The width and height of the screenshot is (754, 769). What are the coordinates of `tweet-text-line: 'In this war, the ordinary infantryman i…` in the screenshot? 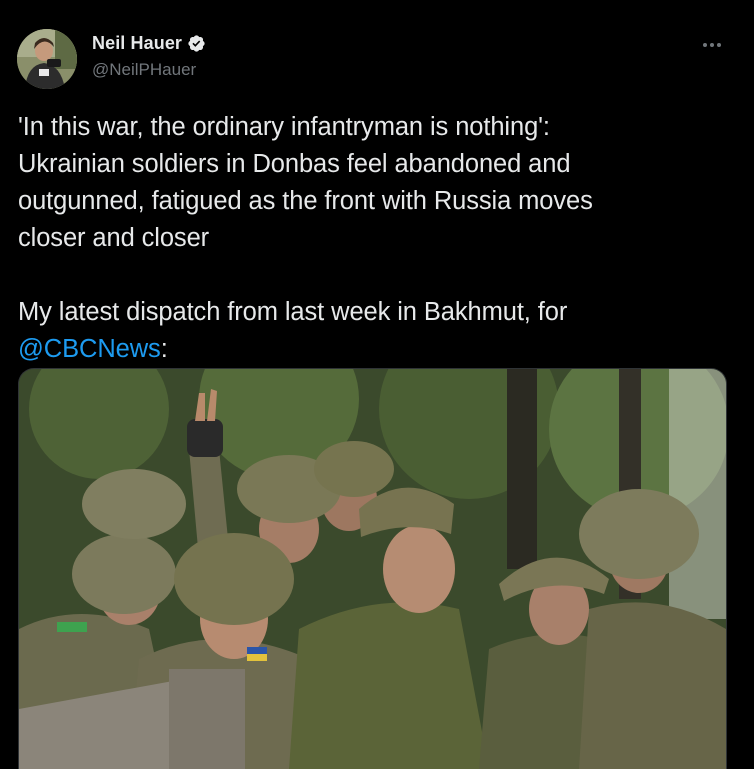 It's located at (284, 127).